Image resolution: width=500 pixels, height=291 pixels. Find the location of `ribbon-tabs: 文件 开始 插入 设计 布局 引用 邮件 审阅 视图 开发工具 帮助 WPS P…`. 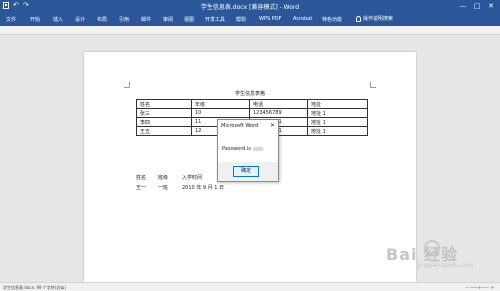

ribbon-tabs: 文件 开始 插入 设计 布局 引用 邮件 审阅 视图 开发工具 帮助 WPS P… is located at coordinates (250, 19).